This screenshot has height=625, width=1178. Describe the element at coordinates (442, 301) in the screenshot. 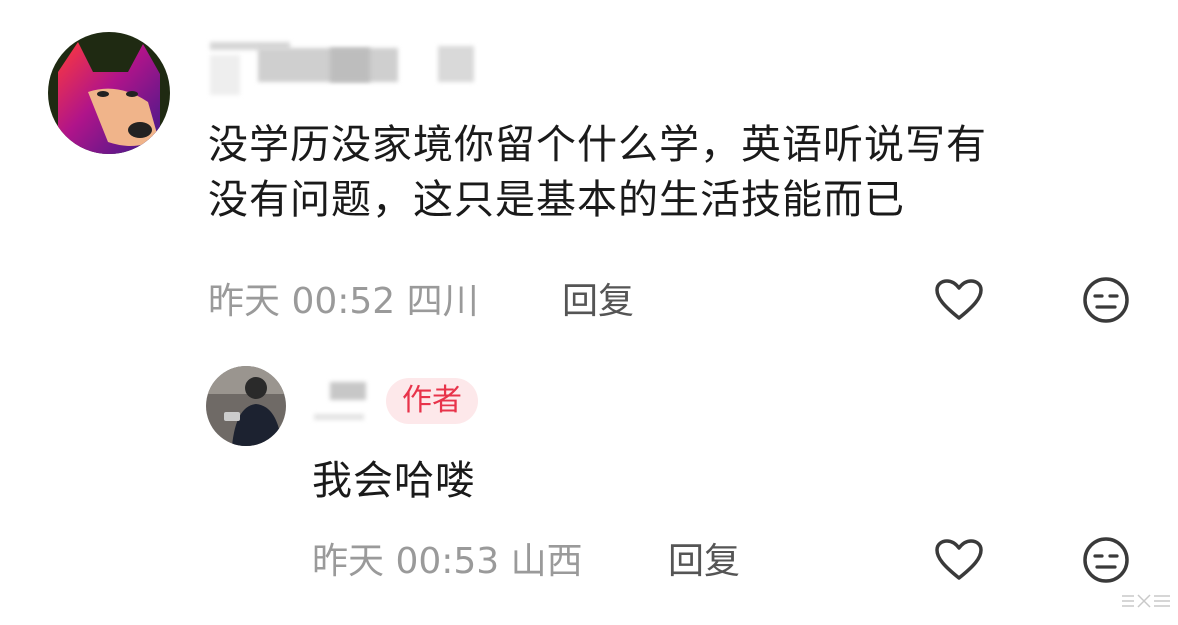

I see `comment-location: 四川` at that location.